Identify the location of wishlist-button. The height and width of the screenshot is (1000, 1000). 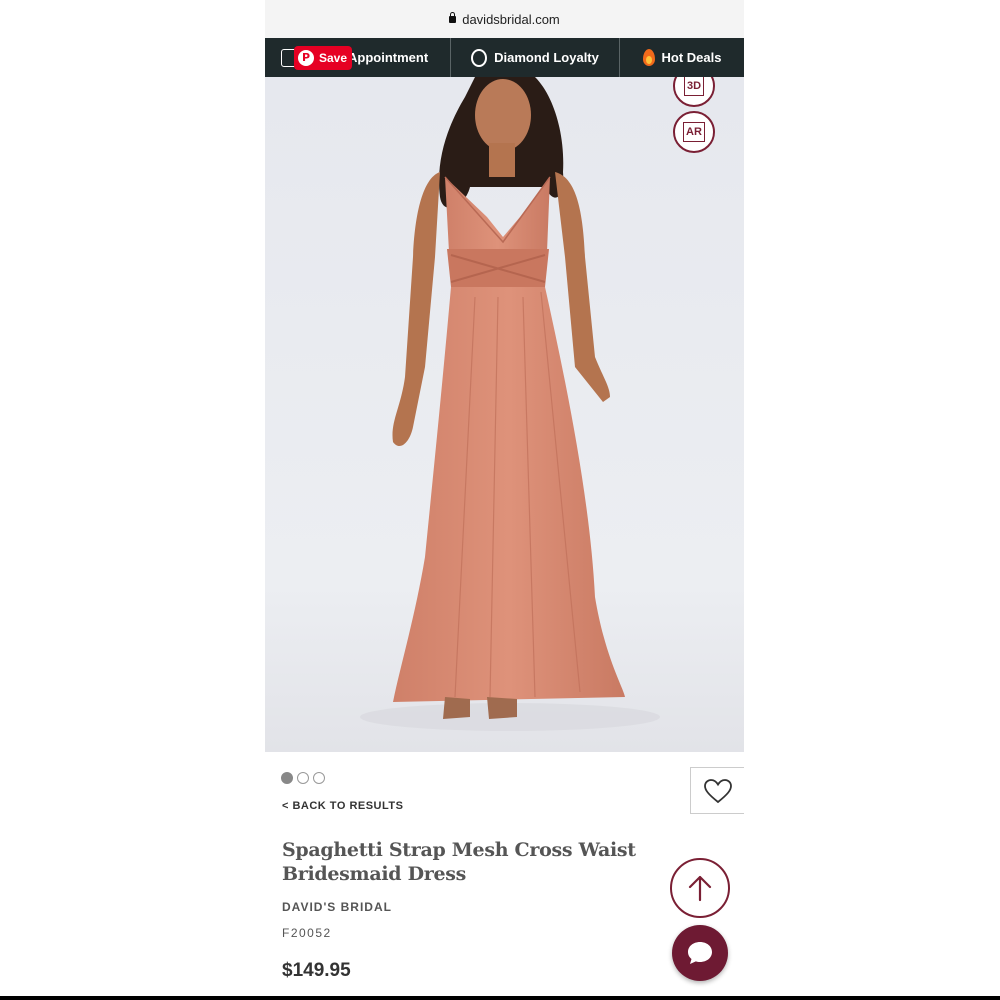
(717, 790).